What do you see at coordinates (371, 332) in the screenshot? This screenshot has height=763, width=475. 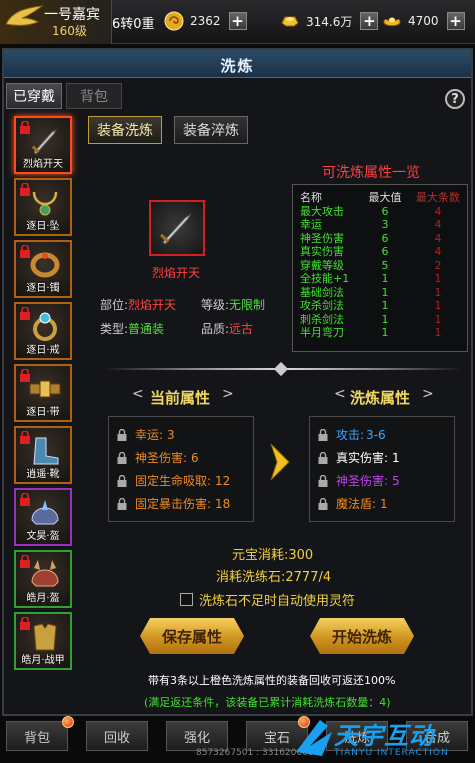 I see `list-item: 半月弯刀 1 1` at bounding box center [371, 332].